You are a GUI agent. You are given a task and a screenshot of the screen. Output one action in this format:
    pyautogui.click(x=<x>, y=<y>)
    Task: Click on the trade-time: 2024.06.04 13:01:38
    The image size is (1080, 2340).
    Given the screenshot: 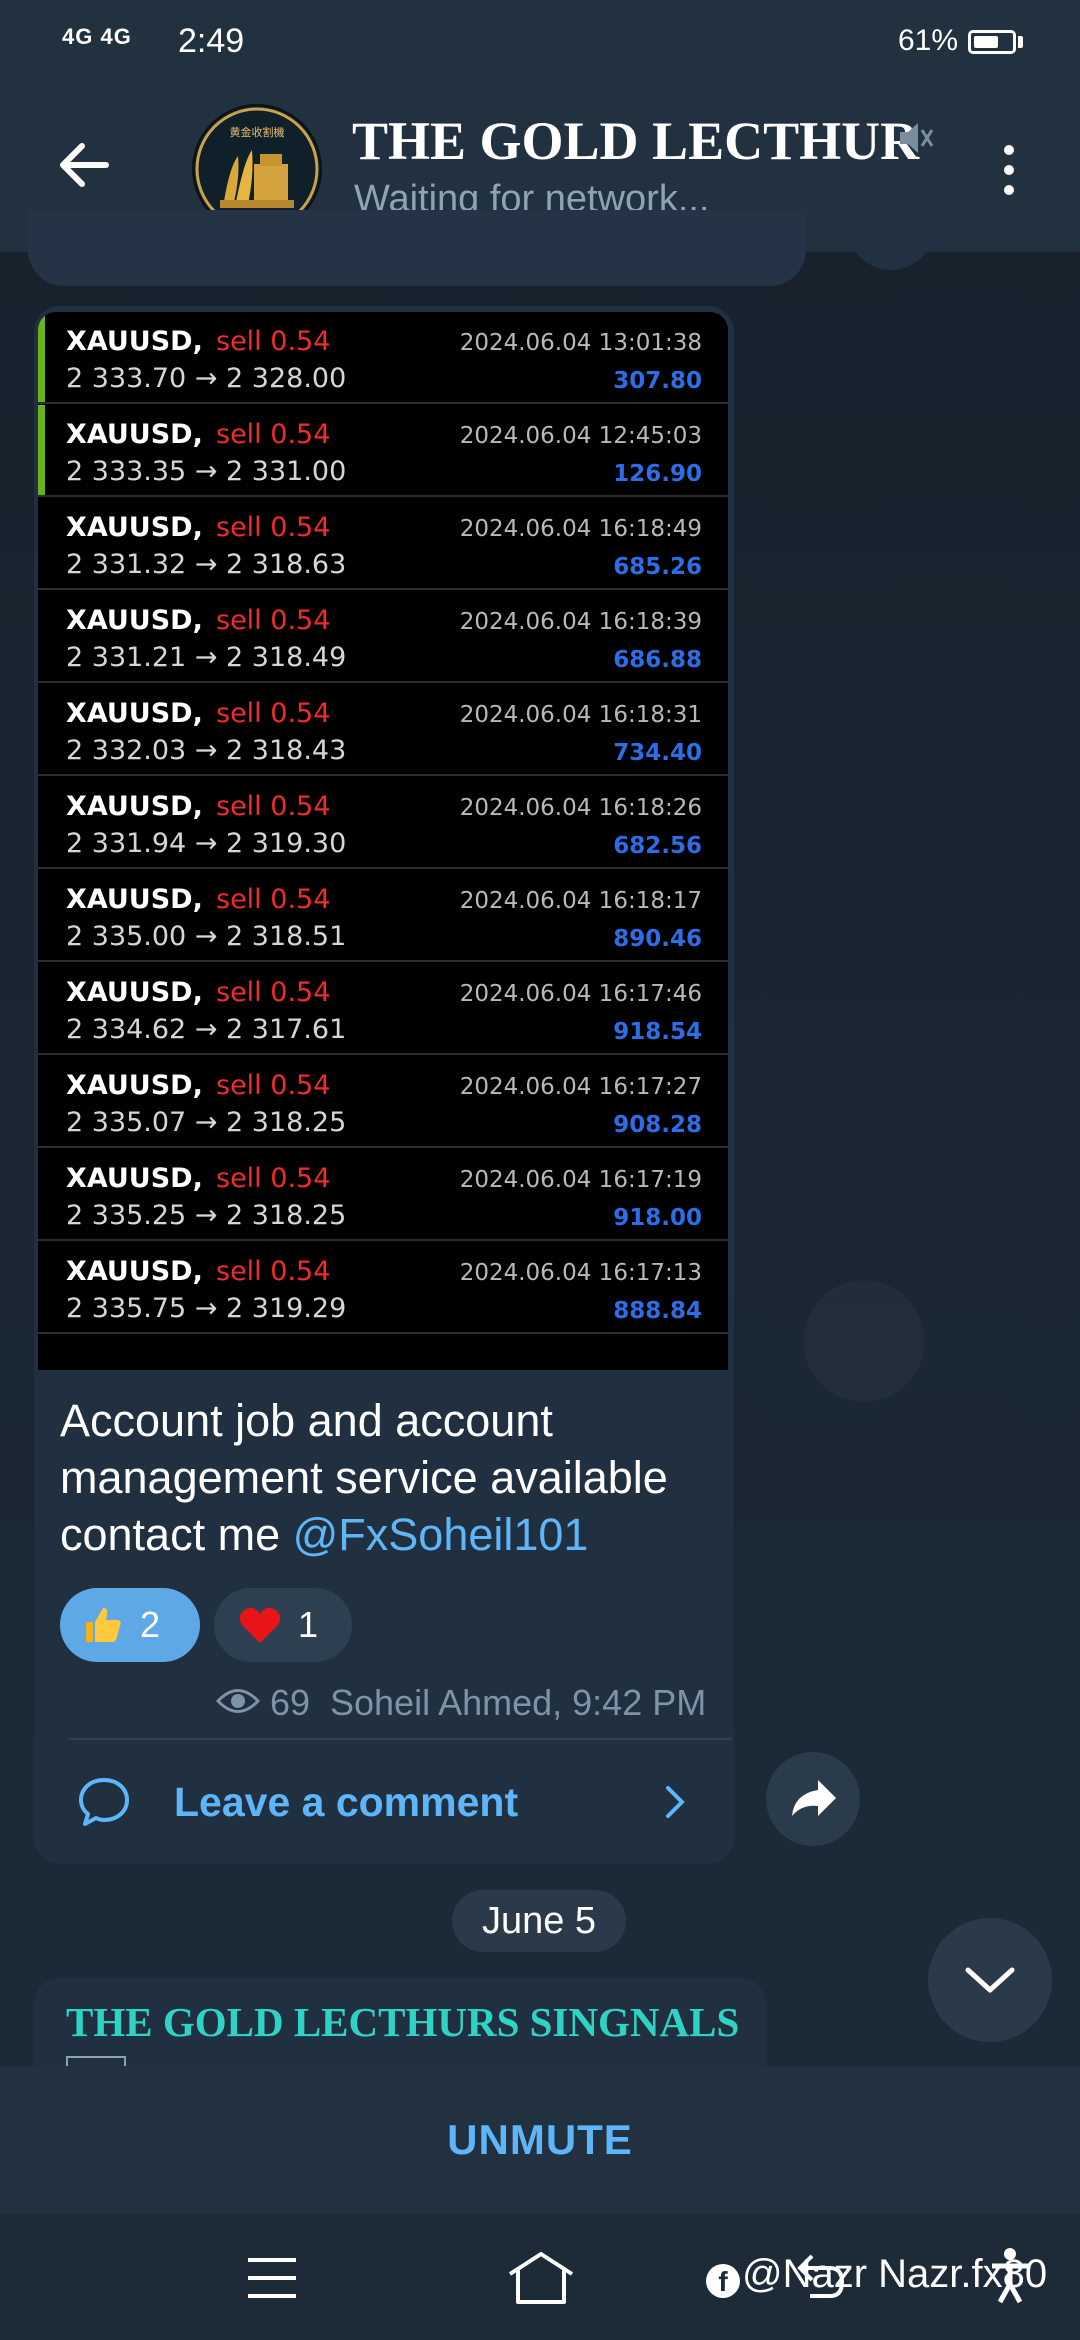 What is the action you would take?
    pyautogui.click(x=580, y=343)
    